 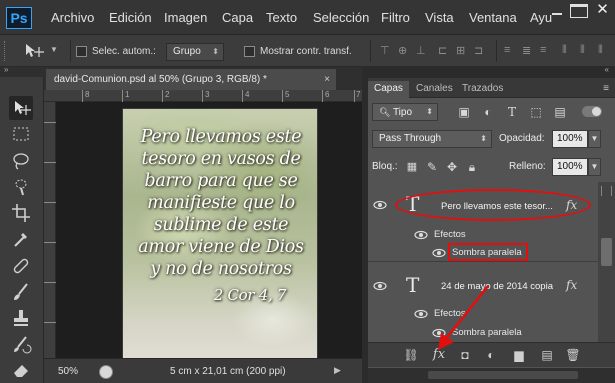 I want to click on verse-line: tesoro en vasos de, so click(x=221, y=159).